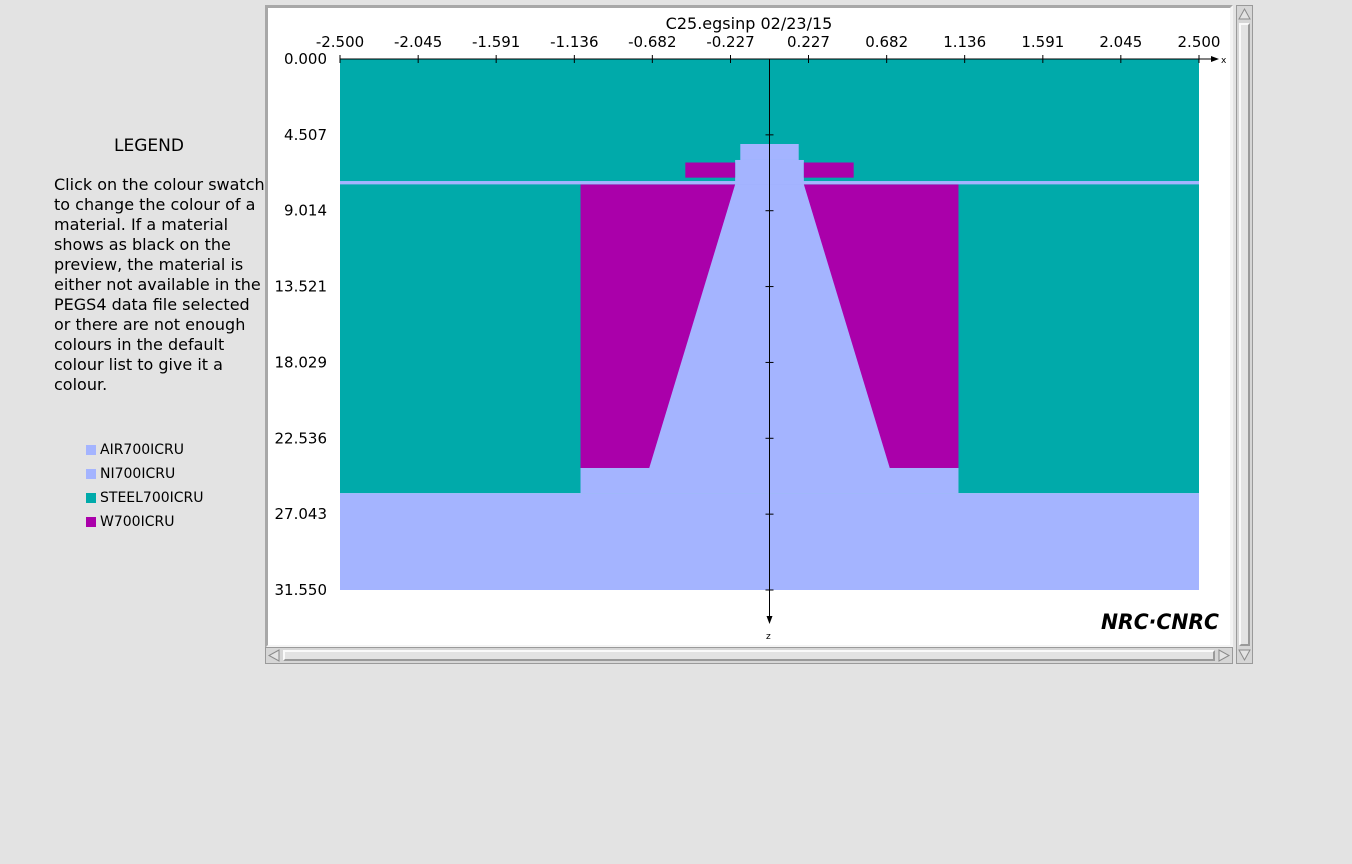  I want to click on x-tick-label: -2.045, so click(418, 42).